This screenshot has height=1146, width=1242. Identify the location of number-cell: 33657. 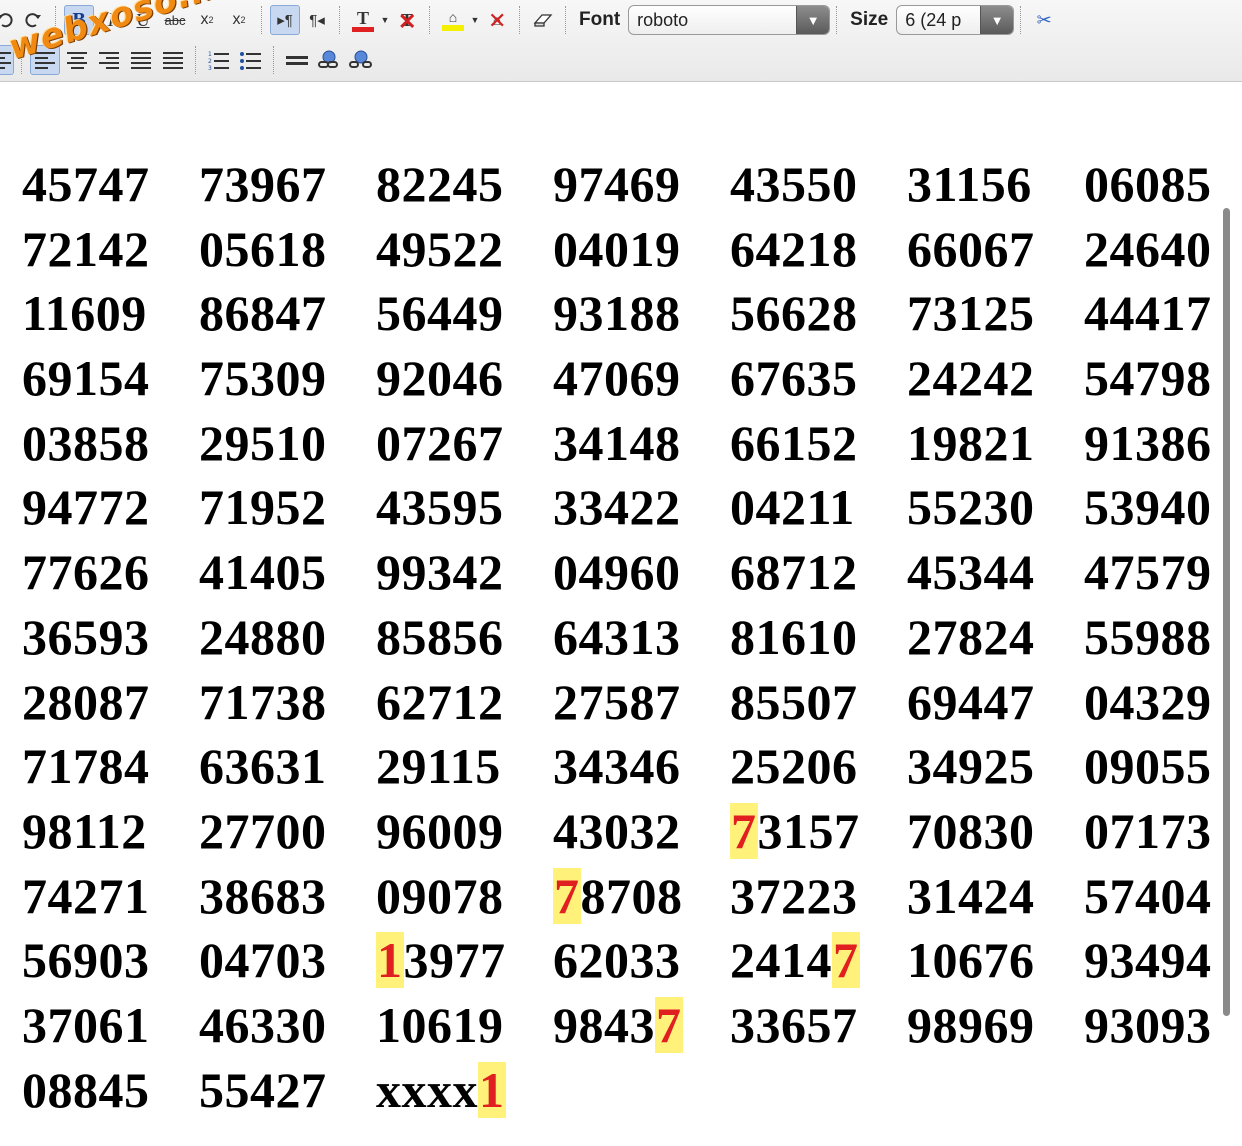
(794, 1024).